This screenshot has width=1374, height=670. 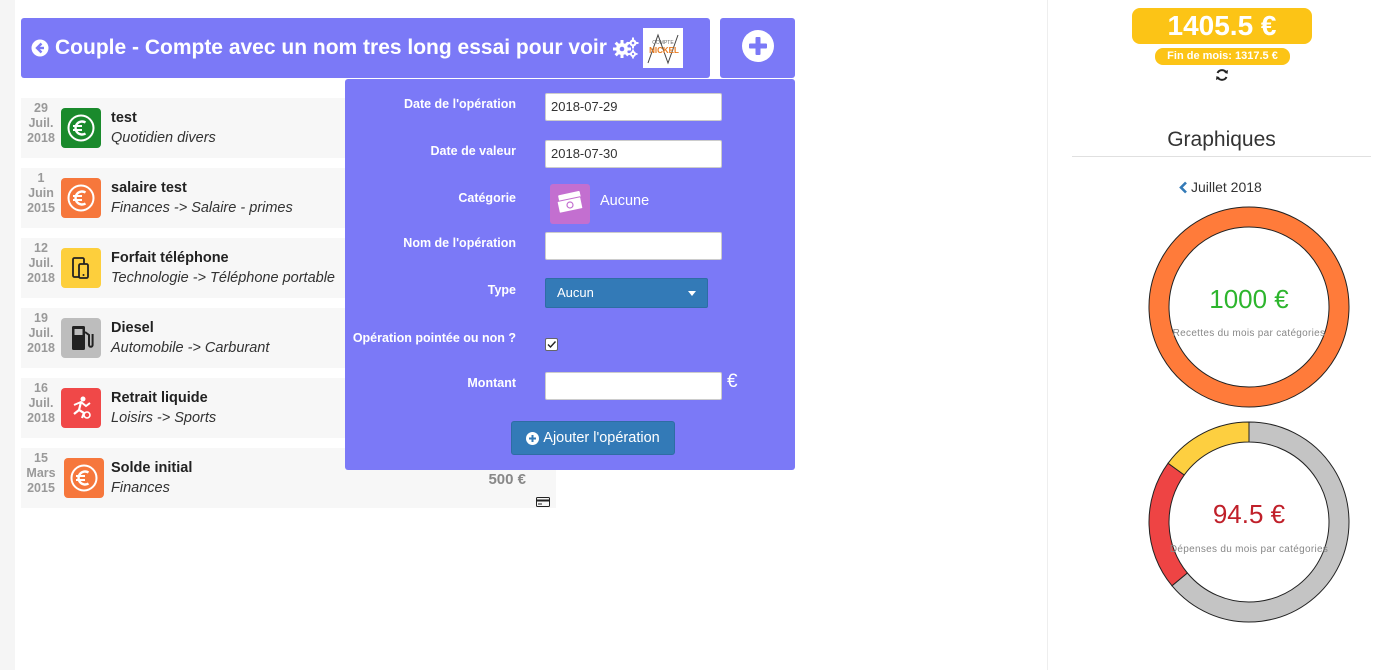 What do you see at coordinates (159, 398) in the screenshot?
I see `operation-name: Retrait liquide` at bounding box center [159, 398].